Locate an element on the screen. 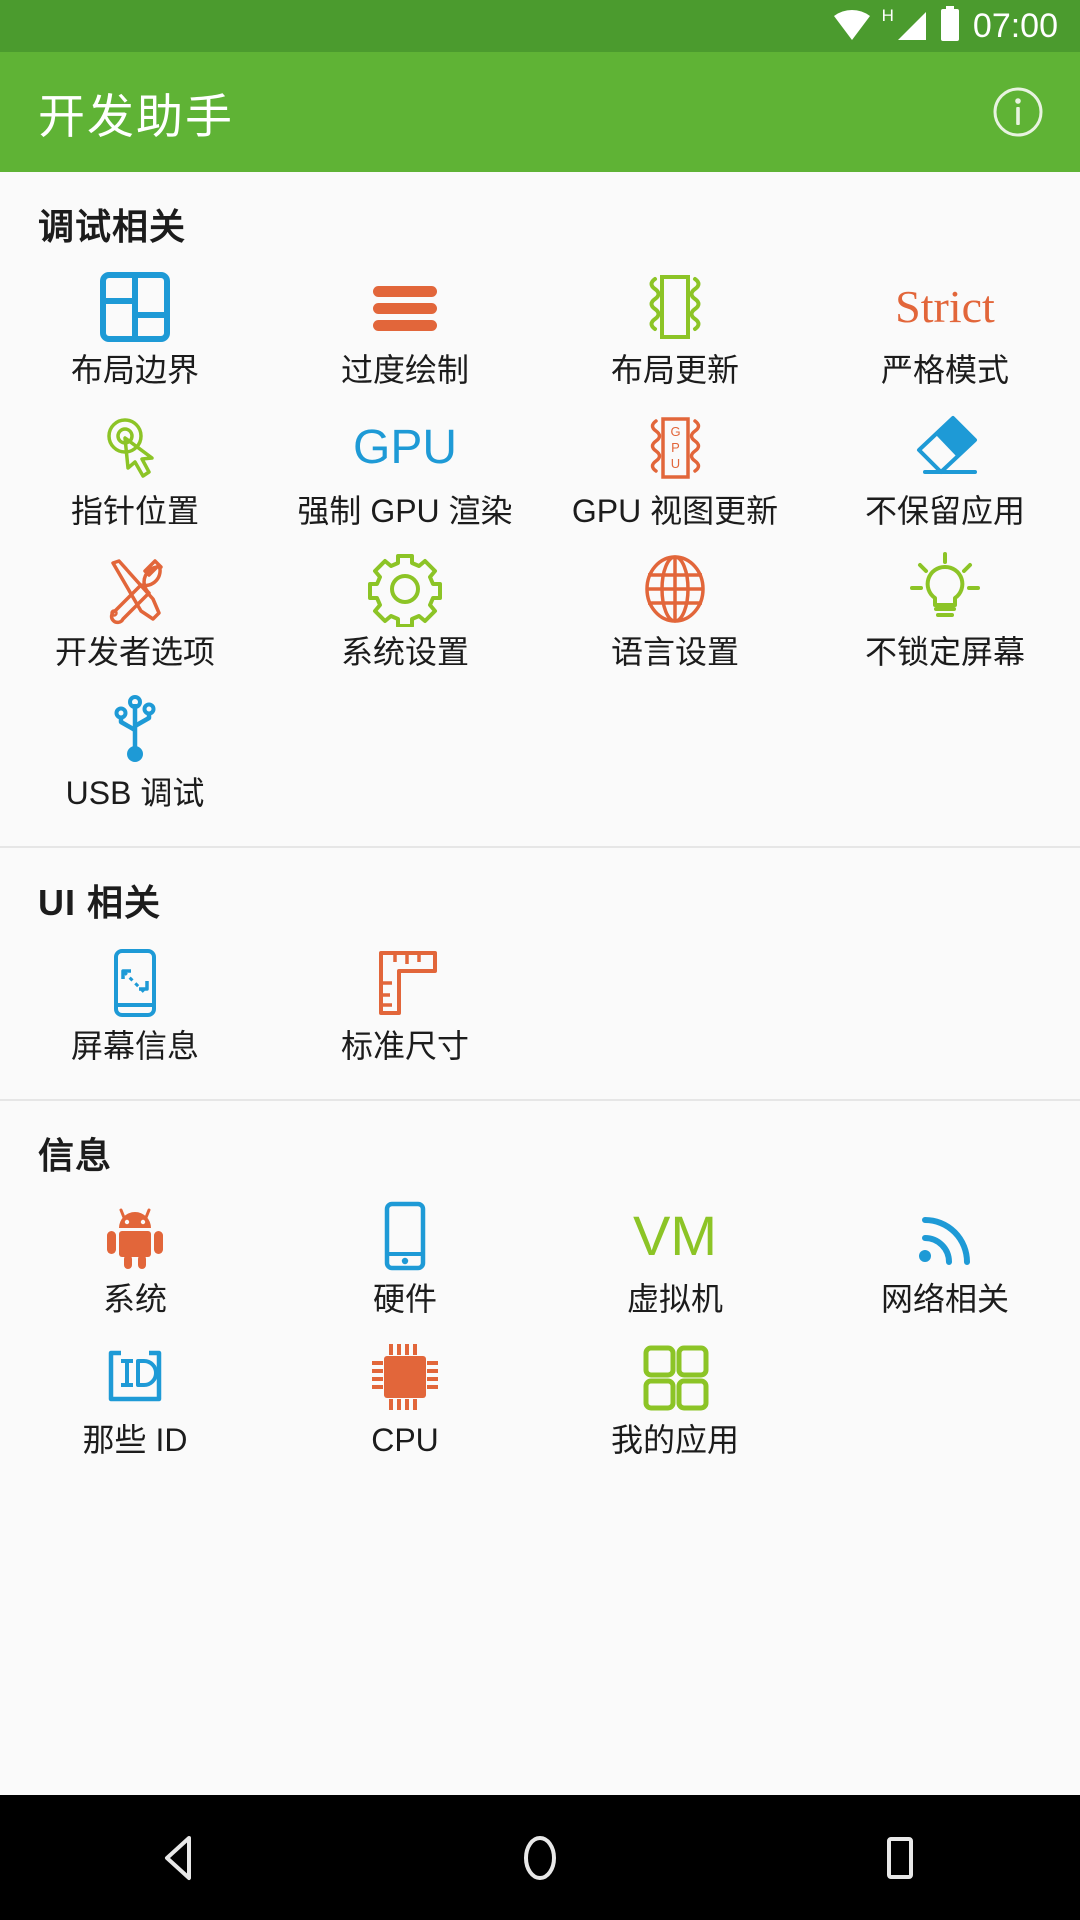  grid-item-label: 那些 ID is located at coordinates (135, 1440).